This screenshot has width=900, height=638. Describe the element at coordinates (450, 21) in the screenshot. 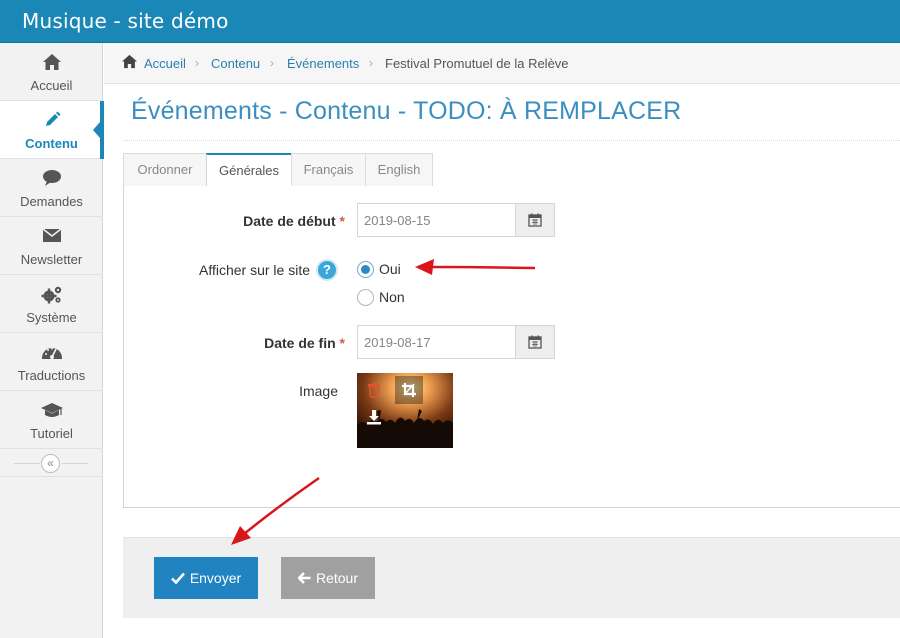

I see `top-bar: Musique - site démo` at that location.